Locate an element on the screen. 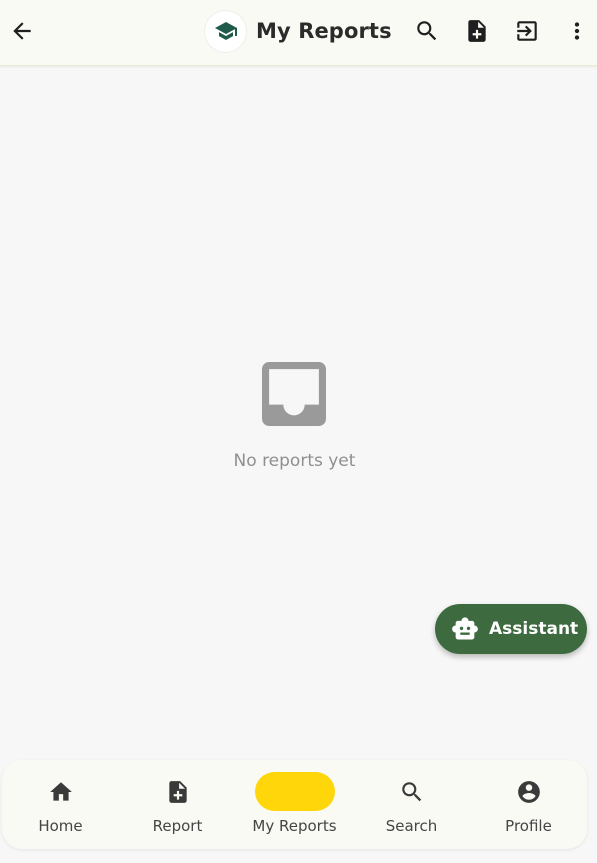 The height and width of the screenshot is (863, 597). active-indicator-pill is located at coordinates (295, 791).